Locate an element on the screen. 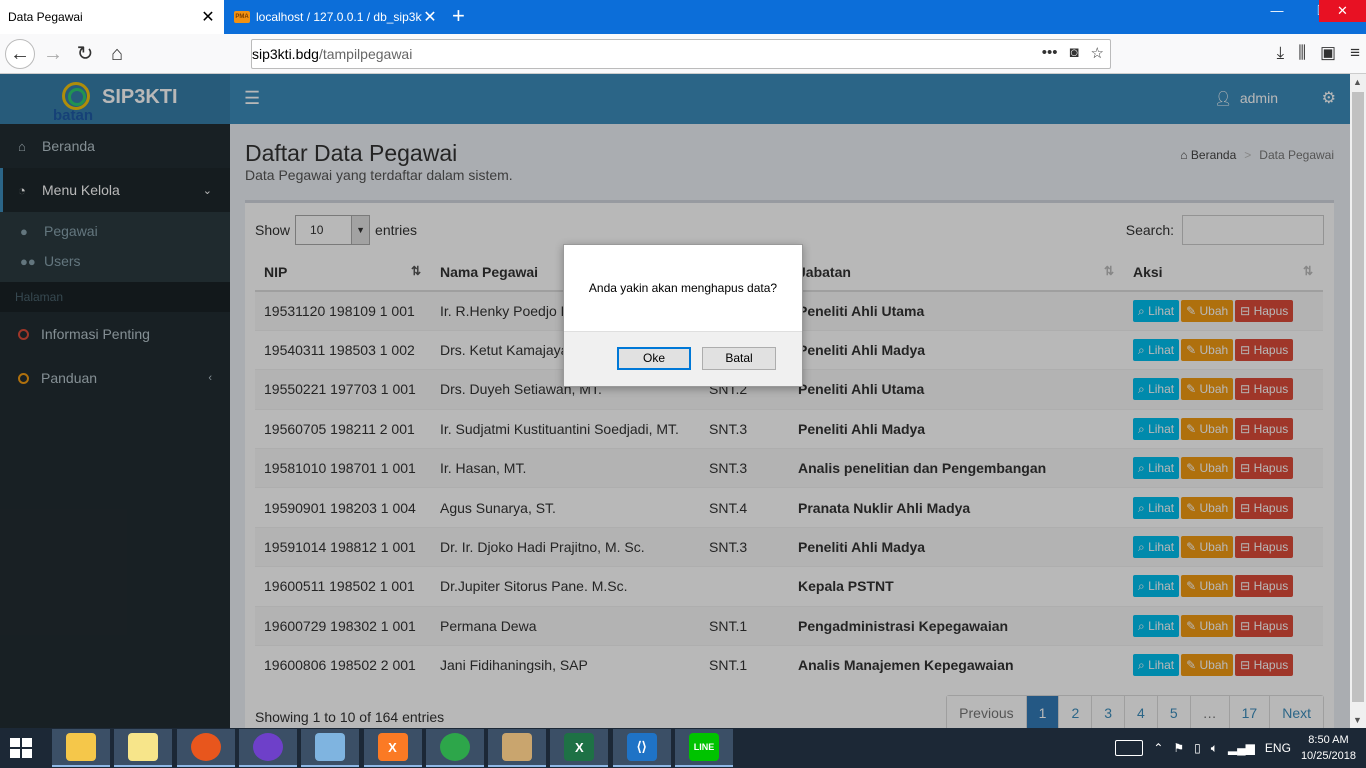  taskbar-app-file-explorer is located at coordinates (81, 748).